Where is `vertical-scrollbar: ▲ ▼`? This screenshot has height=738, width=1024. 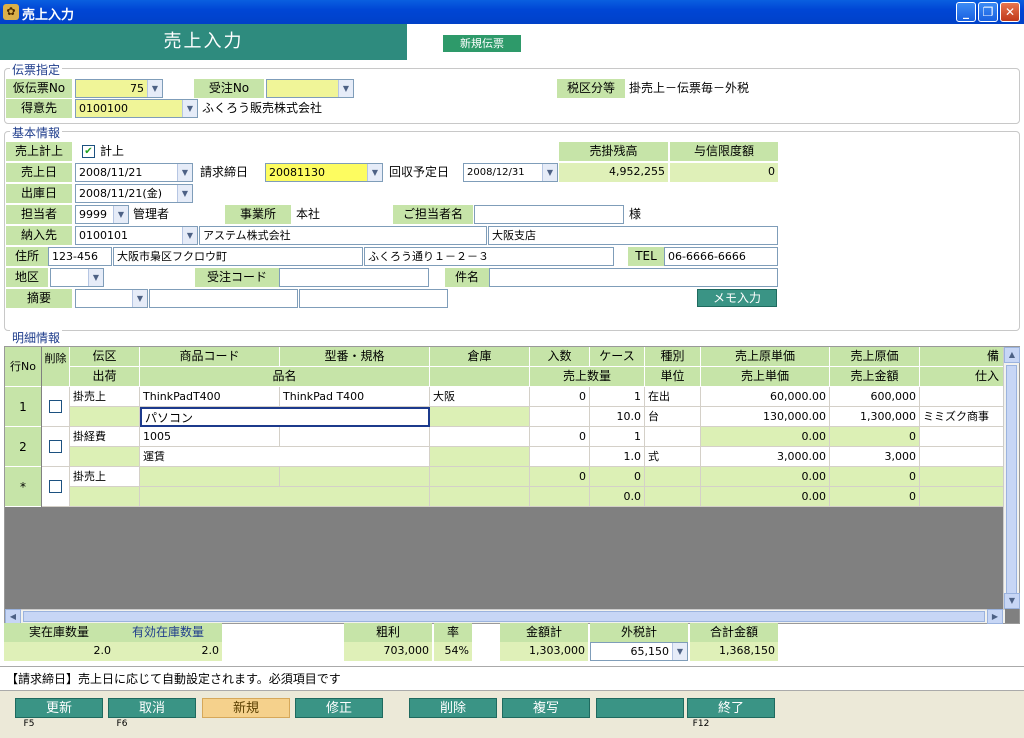 vertical-scrollbar: ▲ ▼ is located at coordinates (1011, 478).